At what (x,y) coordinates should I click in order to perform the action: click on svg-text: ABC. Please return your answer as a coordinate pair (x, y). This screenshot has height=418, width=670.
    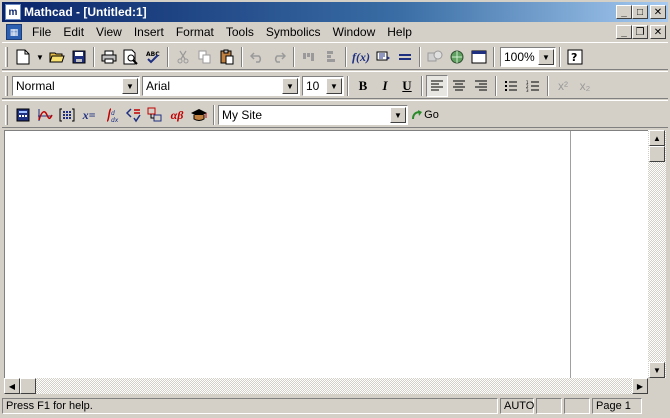
    Looking at the image, I should click on (153, 54).